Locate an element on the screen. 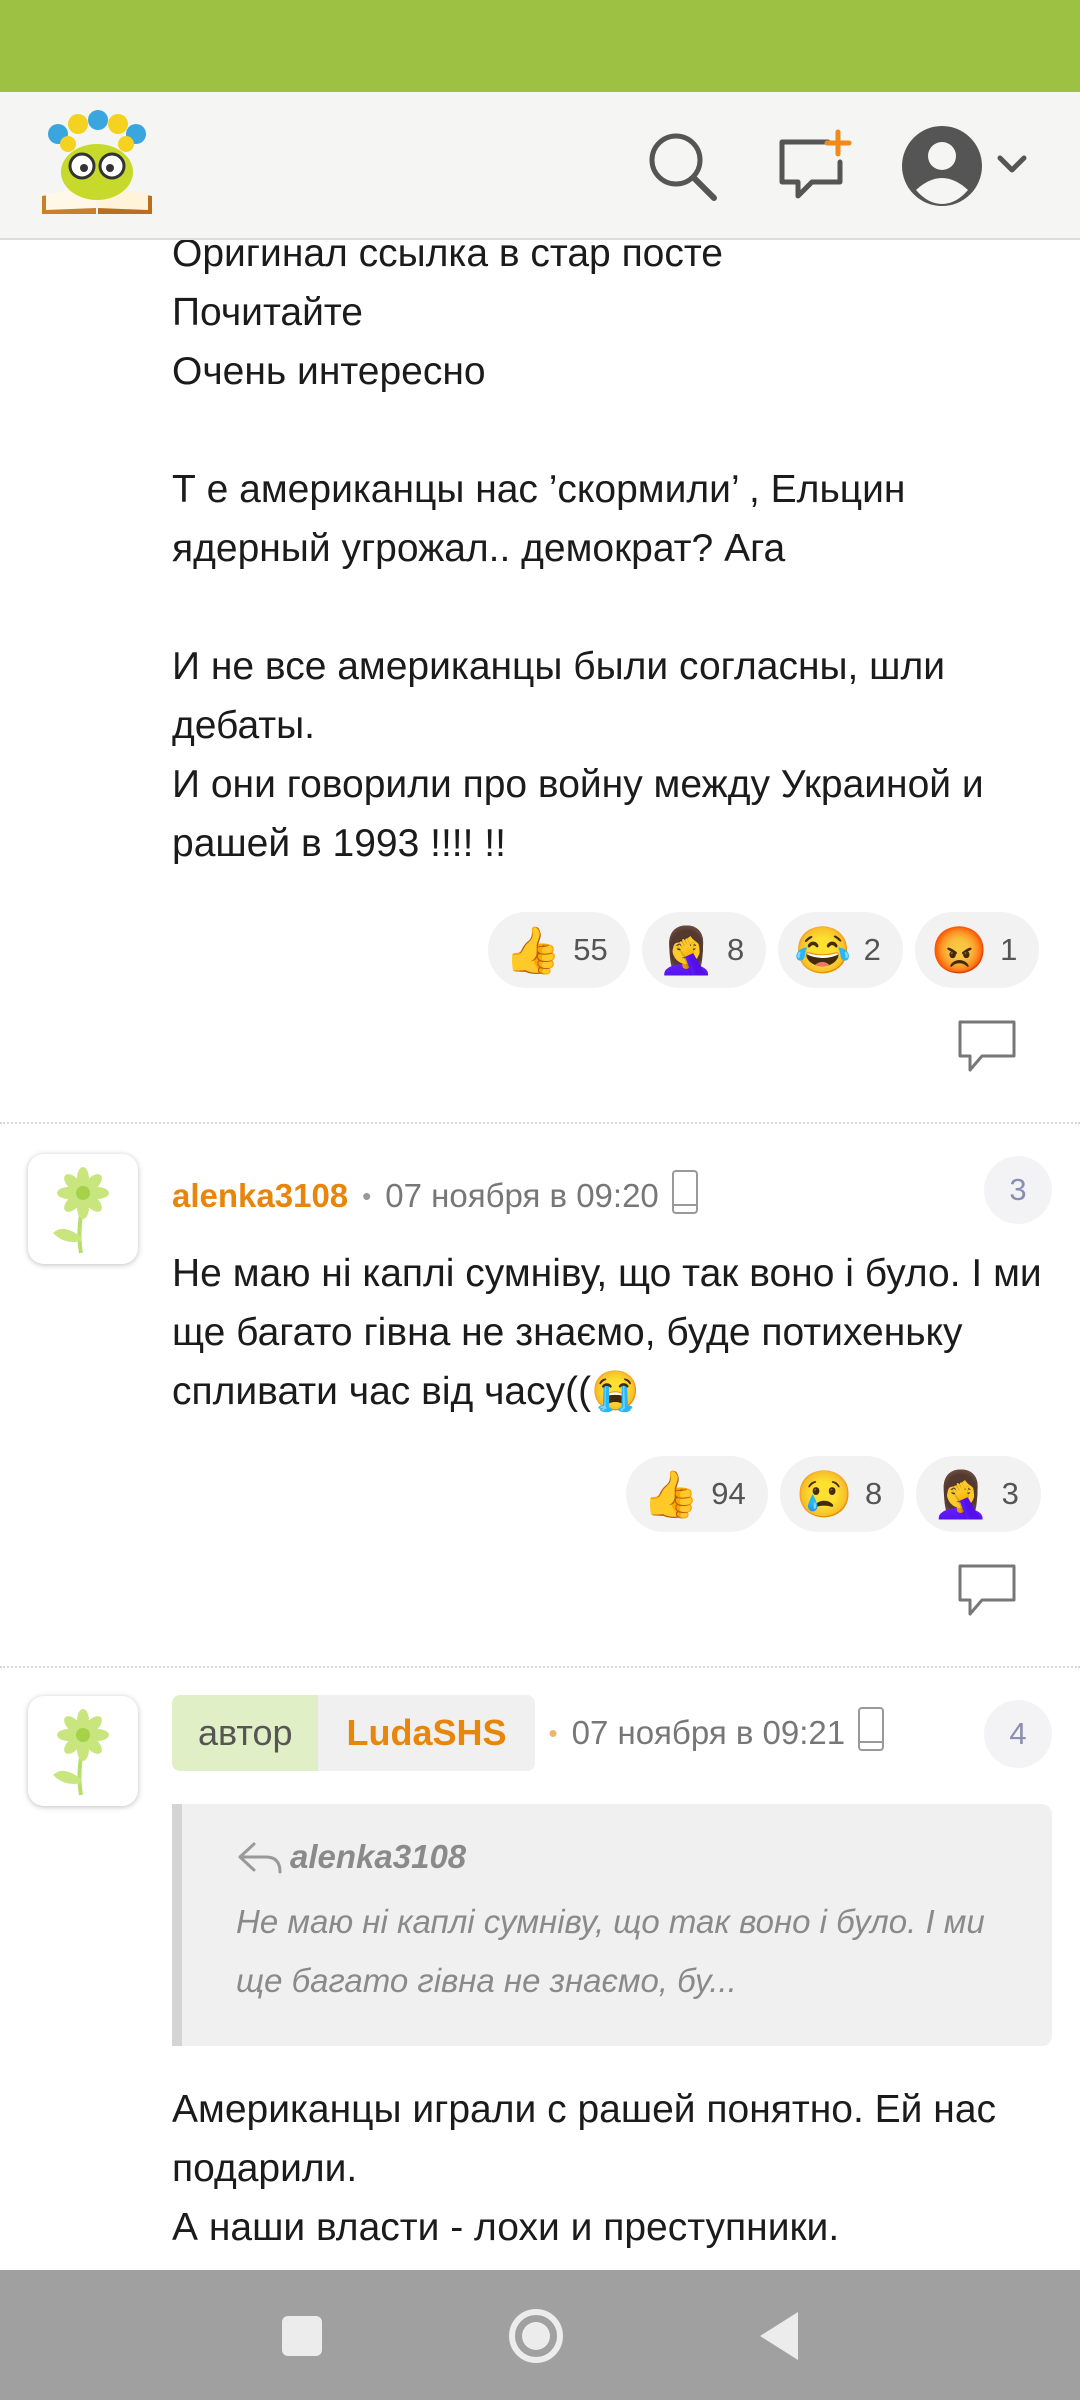  quote-author: alenka3108 is located at coordinates (378, 1856).